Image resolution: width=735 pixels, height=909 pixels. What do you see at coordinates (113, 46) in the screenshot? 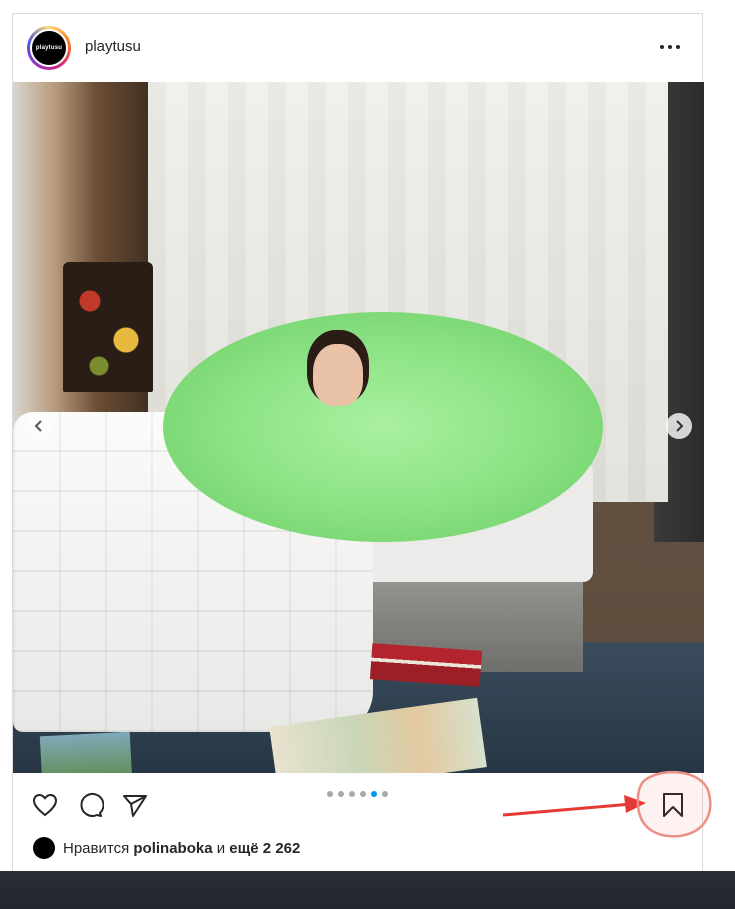
I see `username: playtusu` at bounding box center [113, 46].